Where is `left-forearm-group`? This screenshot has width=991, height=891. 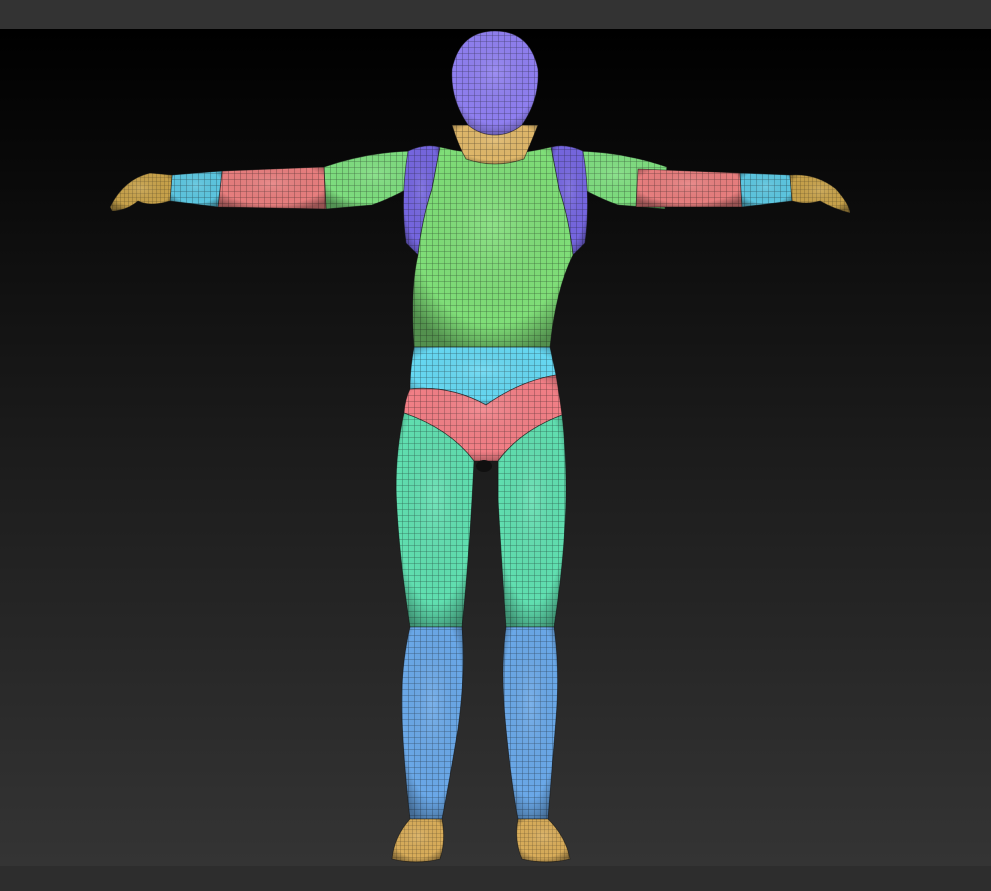 left-forearm-group is located at coordinates (272, 188).